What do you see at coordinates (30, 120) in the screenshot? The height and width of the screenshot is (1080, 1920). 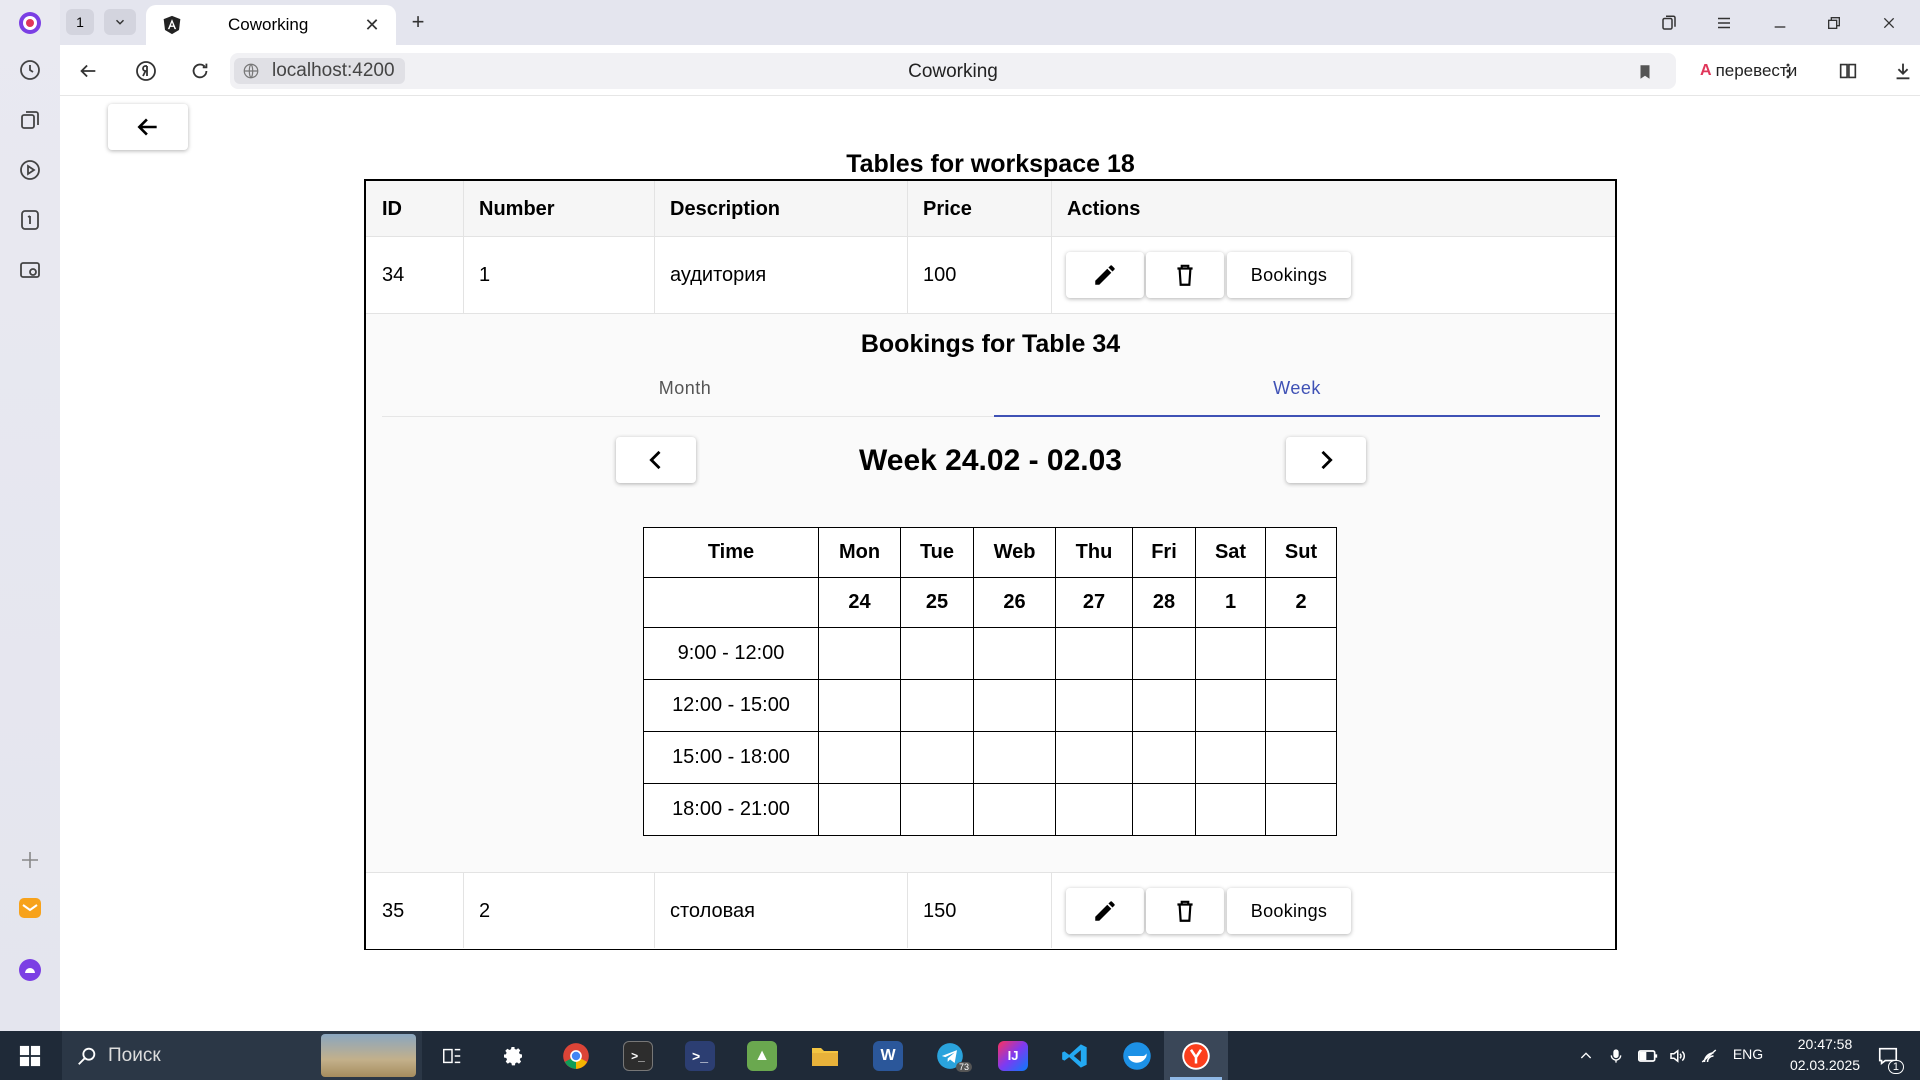 I see `collections-icon` at bounding box center [30, 120].